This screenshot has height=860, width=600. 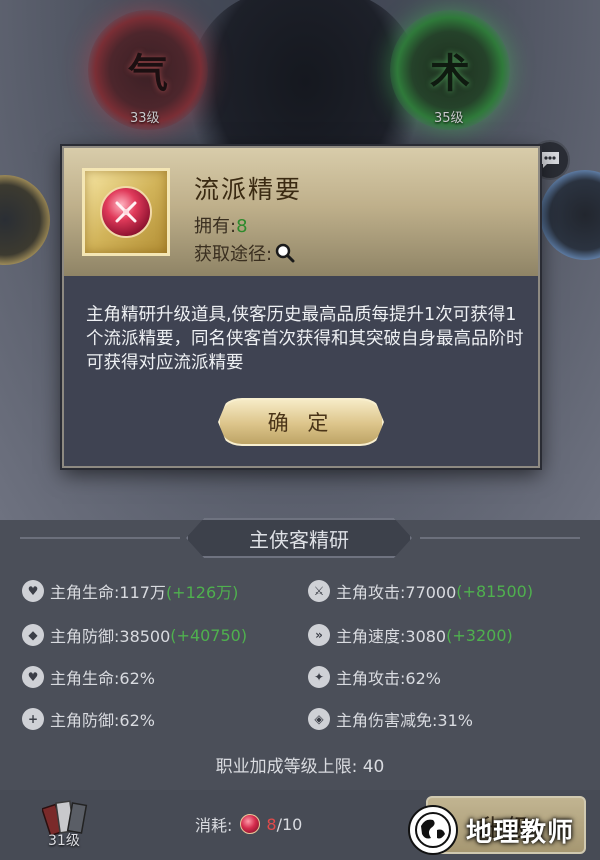 I want to click on left-skill-orb, so click(x=25, y=220).